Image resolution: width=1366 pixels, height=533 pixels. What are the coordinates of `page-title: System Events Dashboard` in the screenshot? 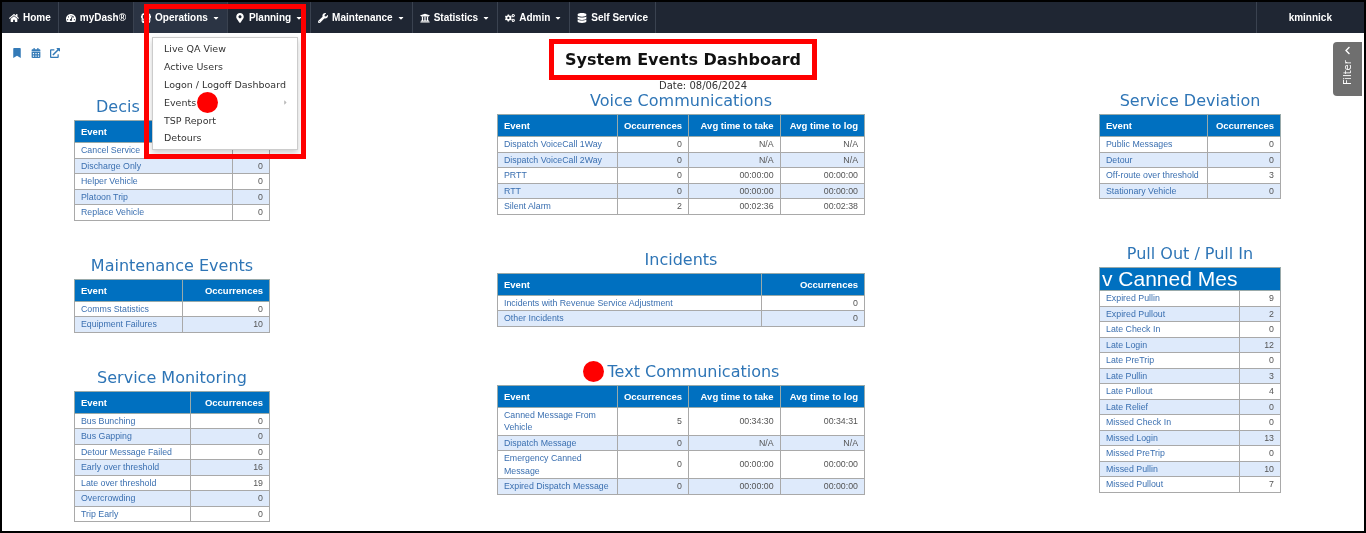 It's located at (683, 59).